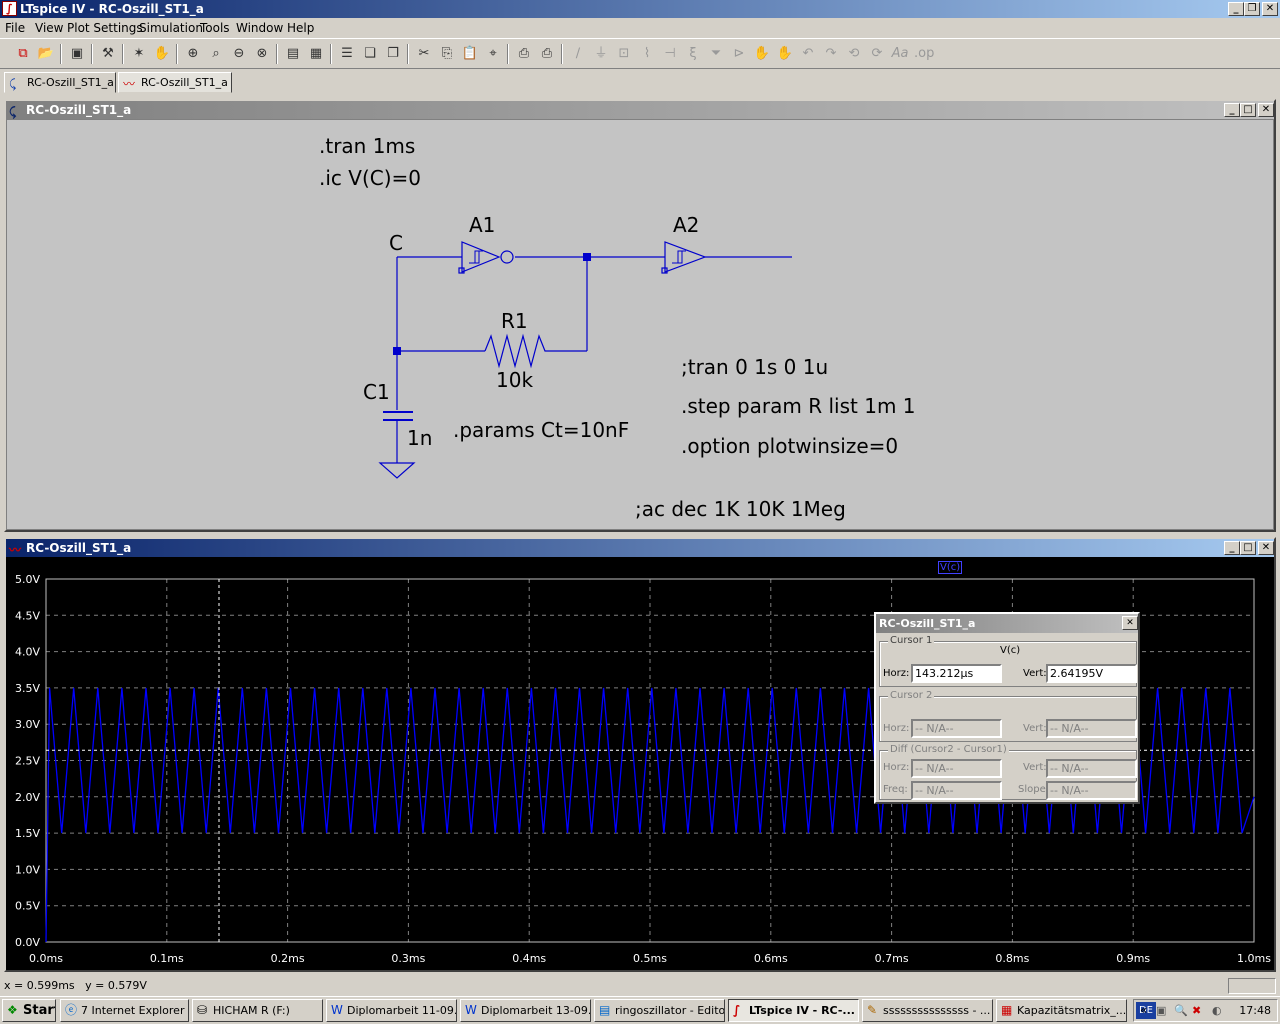 The height and width of the screenshot is (1024, 1280). I want to click on start-button: ❖ Start, so click(29, 1010).